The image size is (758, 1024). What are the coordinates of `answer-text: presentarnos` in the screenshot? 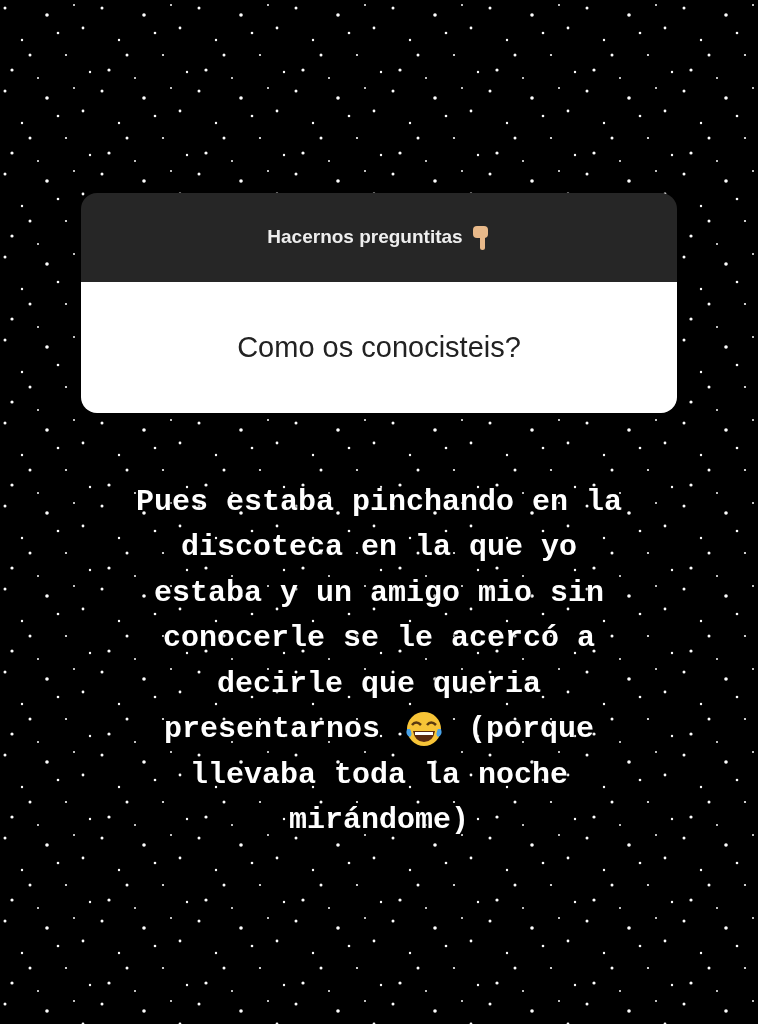 It's located at (271, 729).